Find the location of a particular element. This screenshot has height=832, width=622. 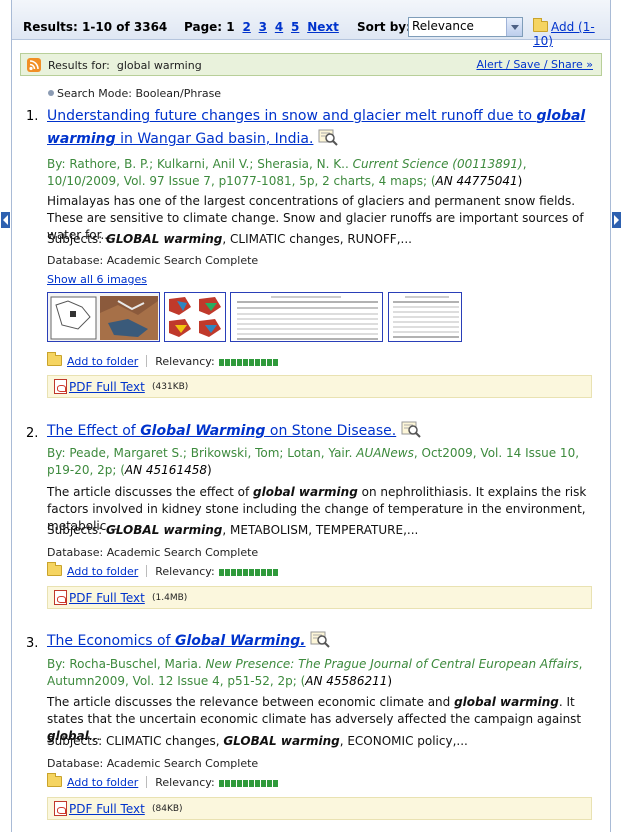

result-title-link: The Economics of Global Warming. is located at coordinates (176, 641).